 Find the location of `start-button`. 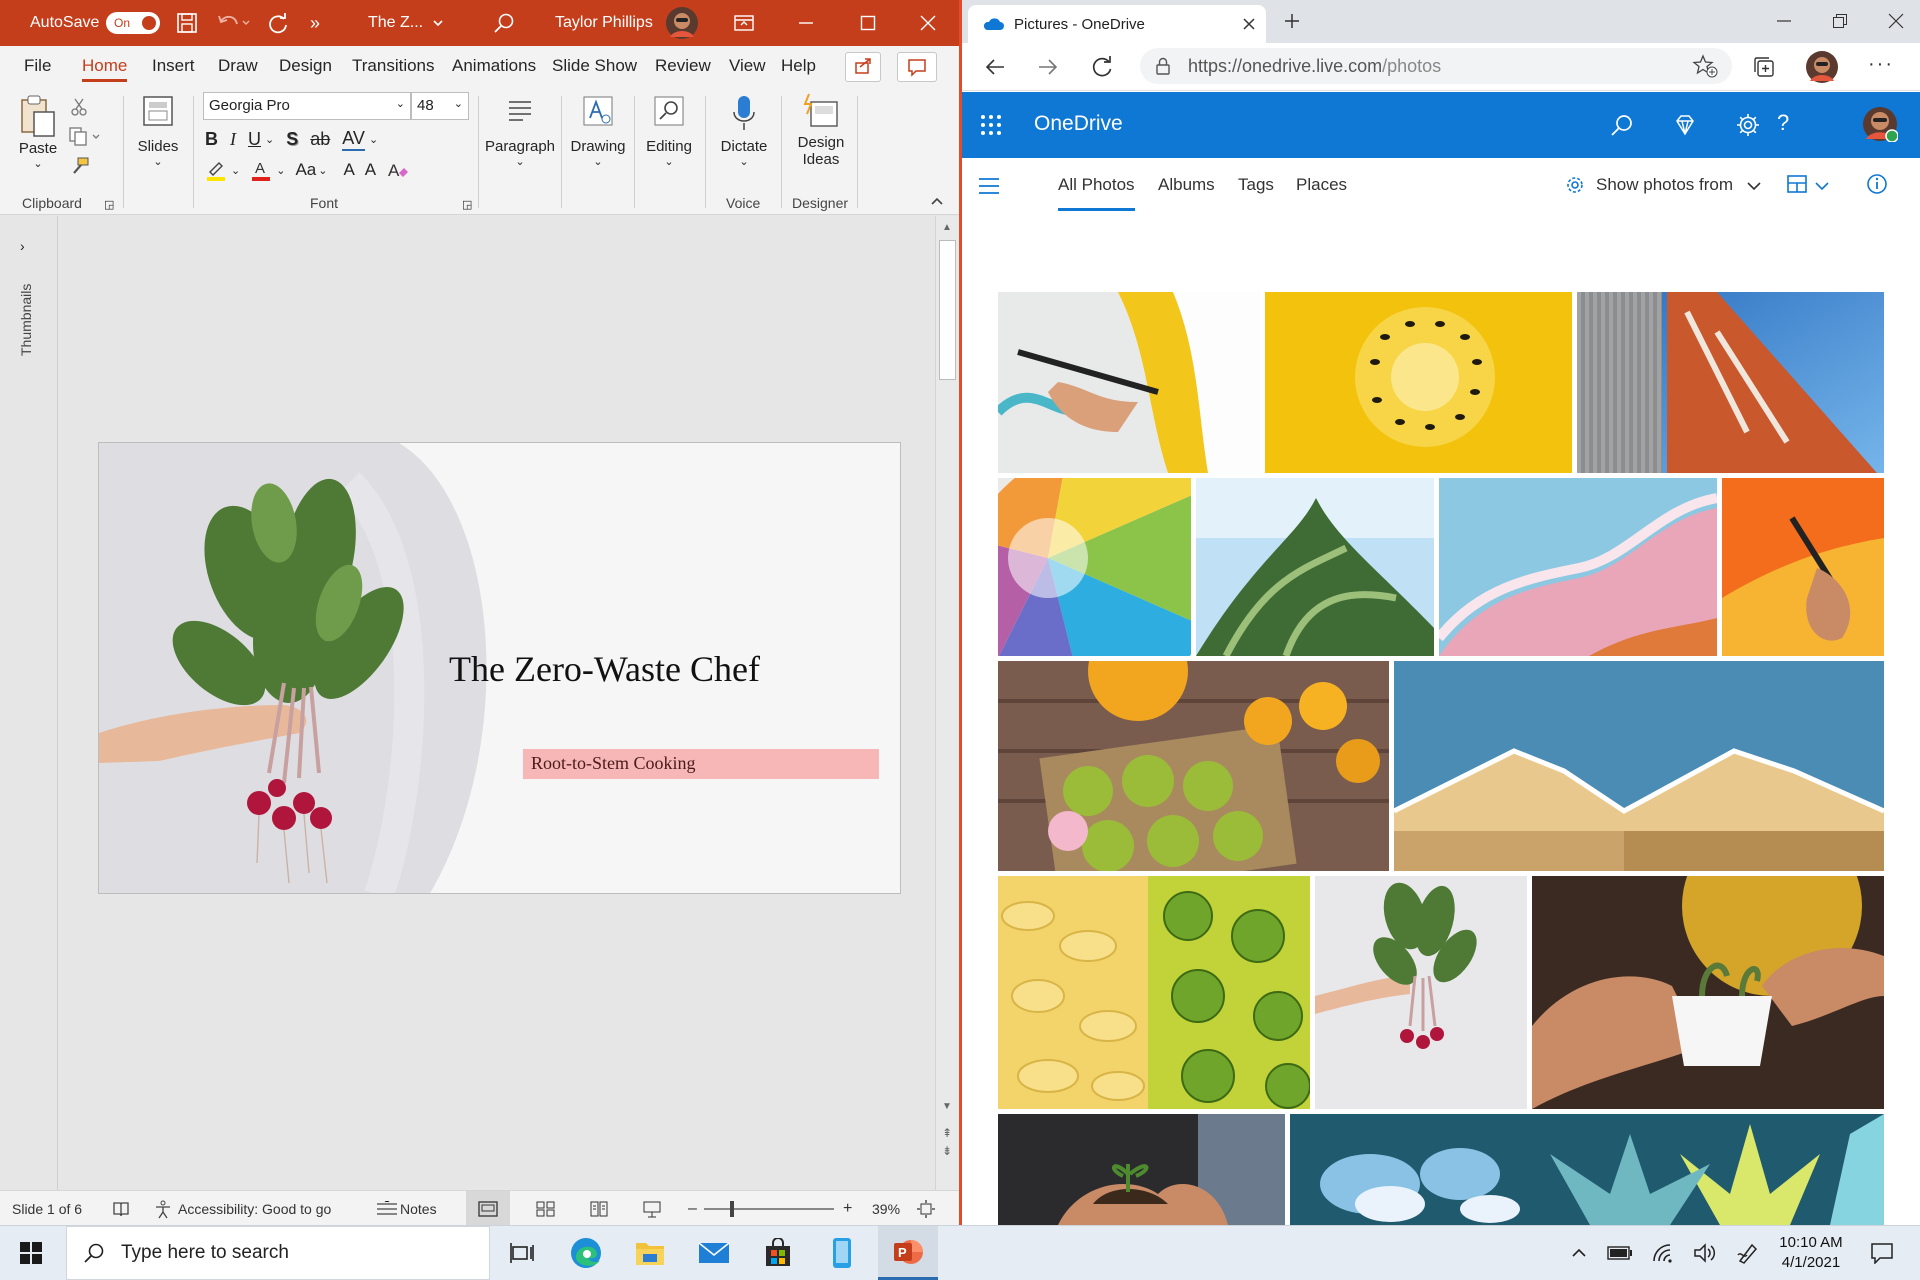

start-button is located at coordinates (31, 1253).